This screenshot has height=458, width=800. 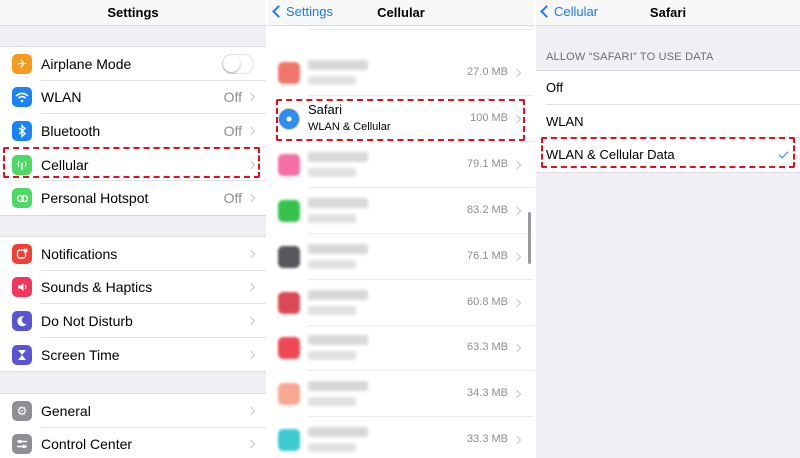 I want to click on gear-icon: ⚙, so click(x=22, y=410).